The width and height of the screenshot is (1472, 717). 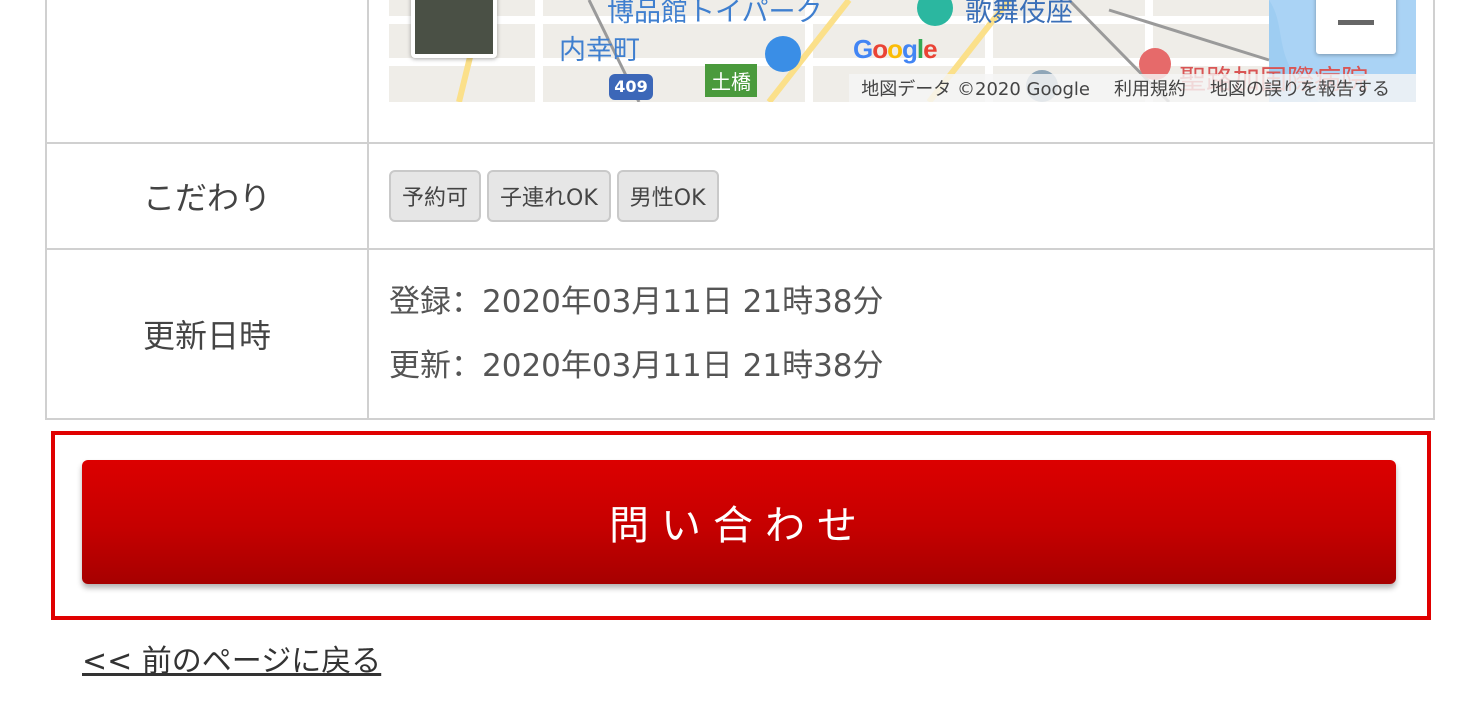 I want to click on map-label-uchisaiwai: 内幸町, so click(x=599, y=50).